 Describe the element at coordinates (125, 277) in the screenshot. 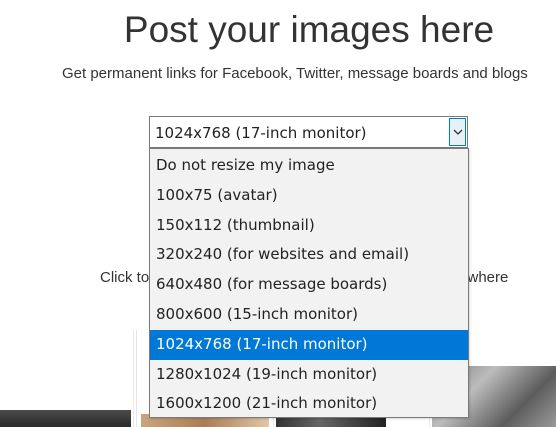

I see `upload-instruction-left: Click to` at that location.